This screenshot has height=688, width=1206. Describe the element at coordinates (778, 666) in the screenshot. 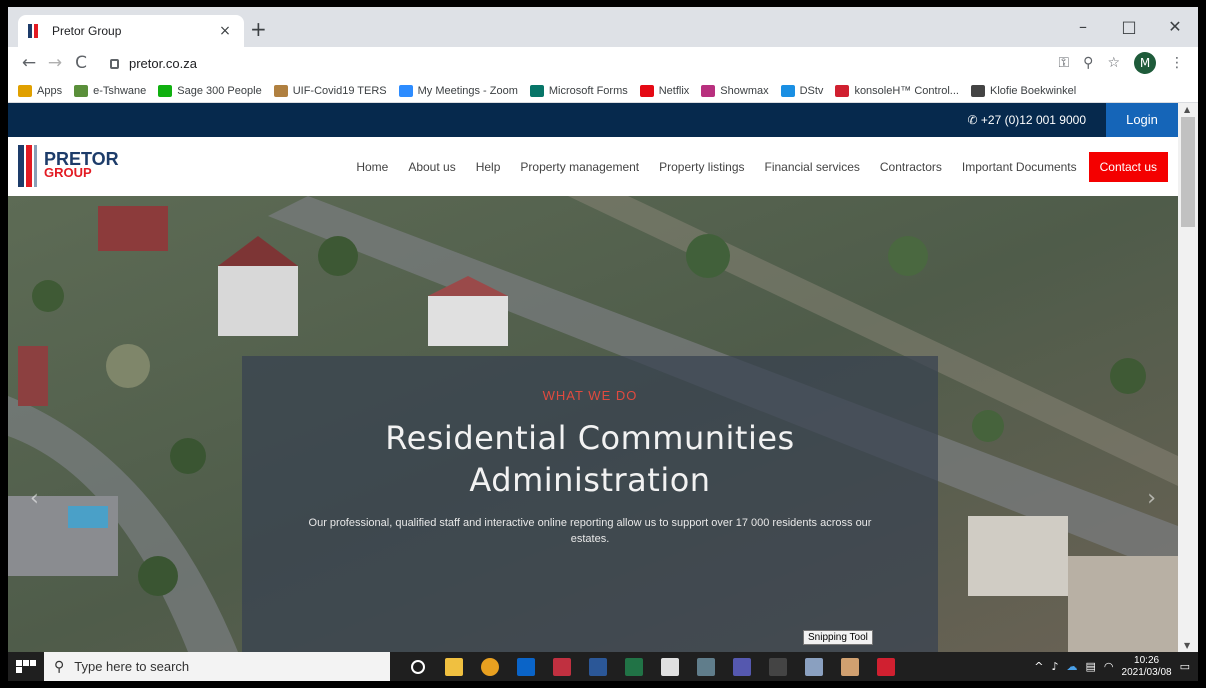

I see `app-generic-icon` at that location.